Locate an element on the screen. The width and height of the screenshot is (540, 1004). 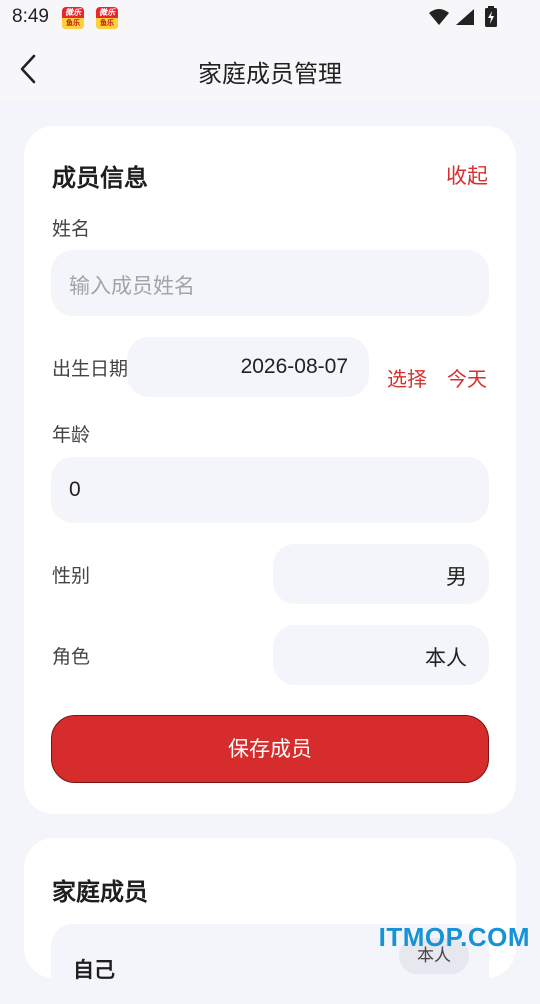
age-input: 0 is located at coordinates (270, 490).